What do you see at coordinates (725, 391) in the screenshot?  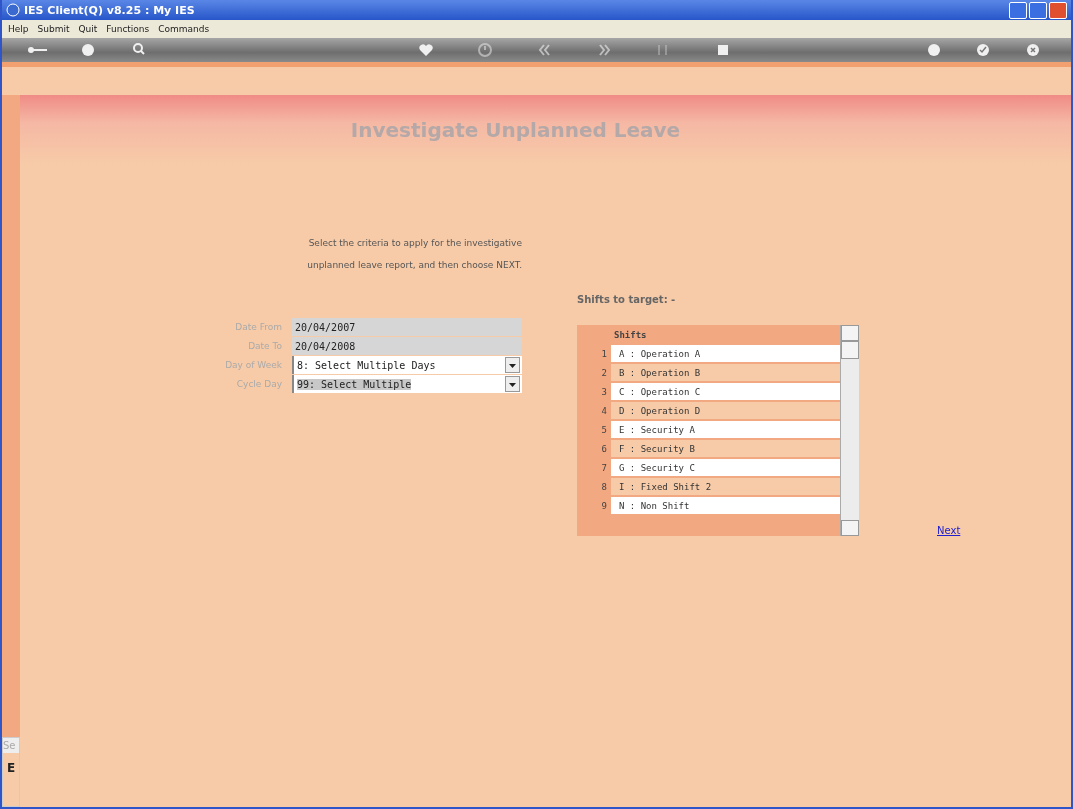 I see `table-cell: C : Operation C` at bounding box center [725, 391].